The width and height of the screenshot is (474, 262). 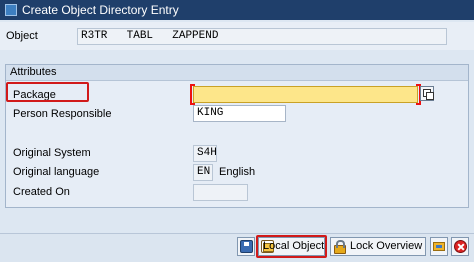 I want to click on package-value-help-button, so click(x=427, y=93).